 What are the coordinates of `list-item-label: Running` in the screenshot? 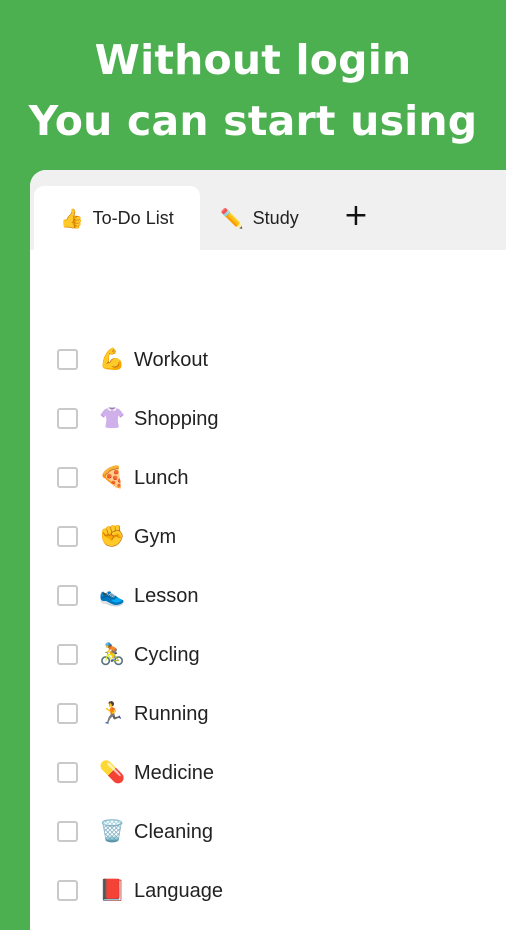 It's located at (171, 714).